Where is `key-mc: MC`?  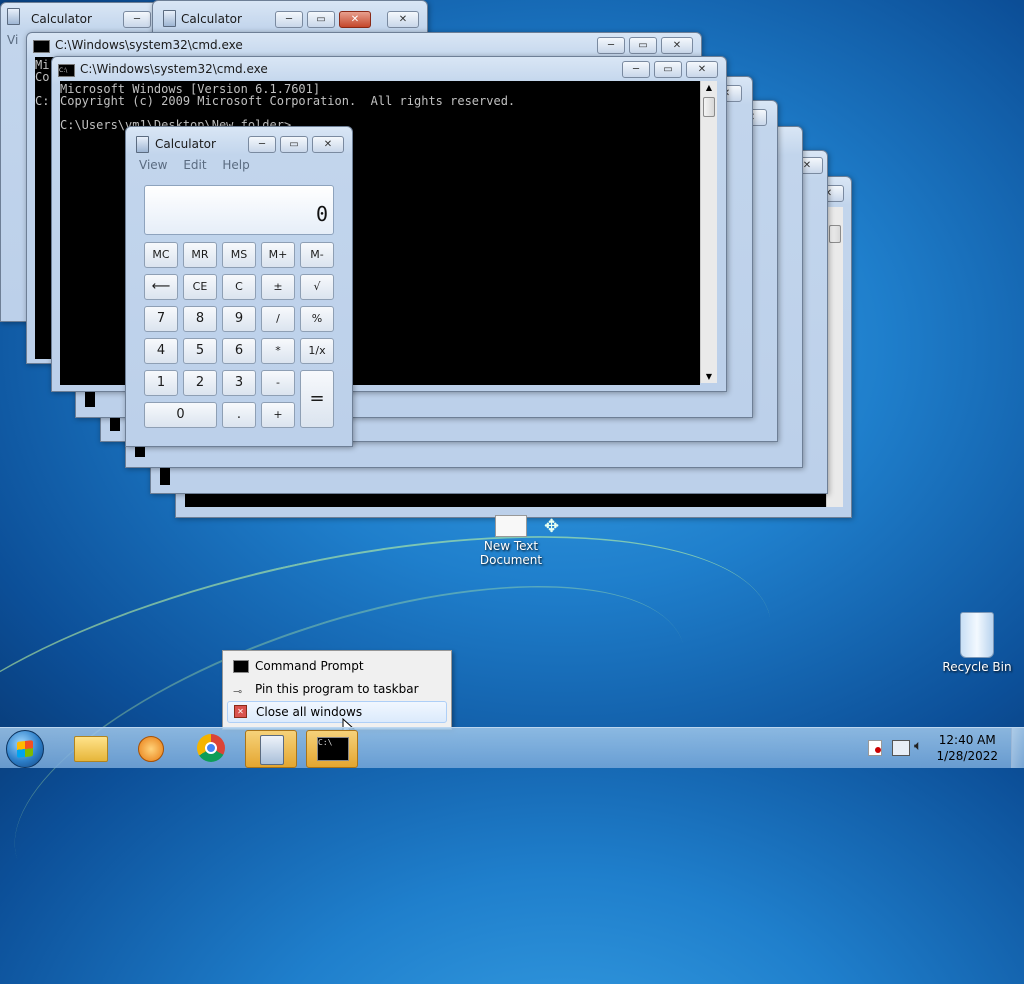
key-mc: MC is located at coordinates (161, 255).